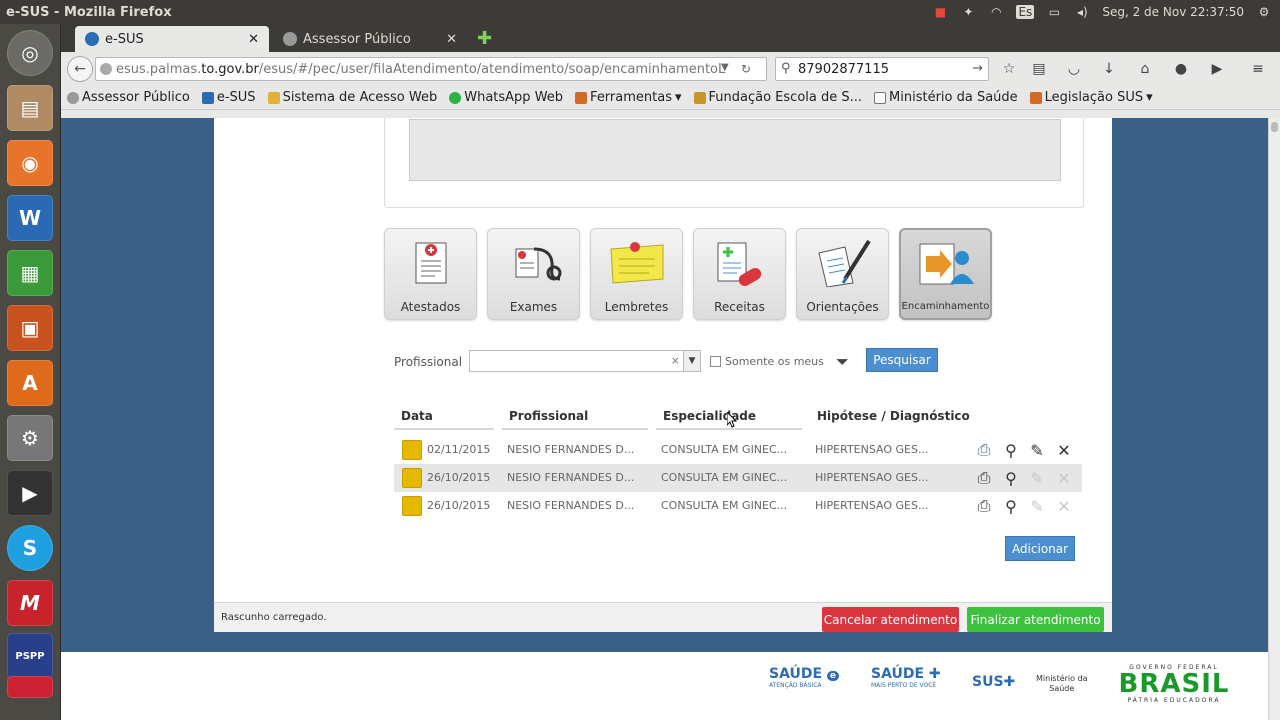 The width and height of the screenshot is (1280, 720). Describe the element at coordinates (890, 619) in the screenshot. I see `cancelar-atendimento-button: Cancelar atendimento` at that location.